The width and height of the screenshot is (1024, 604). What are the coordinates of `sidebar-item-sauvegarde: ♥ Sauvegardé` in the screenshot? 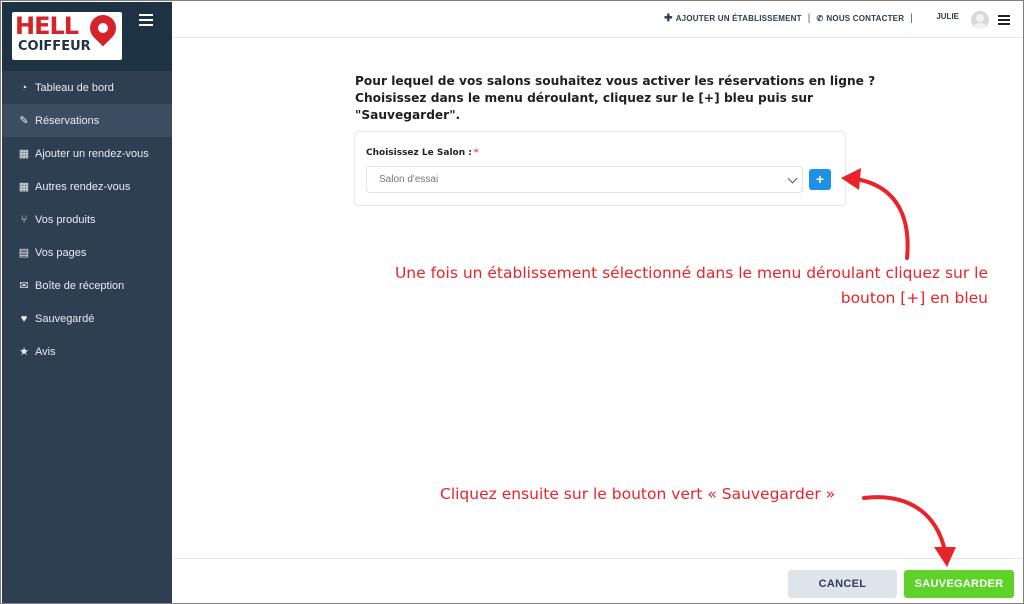 It's located at (87, 318).